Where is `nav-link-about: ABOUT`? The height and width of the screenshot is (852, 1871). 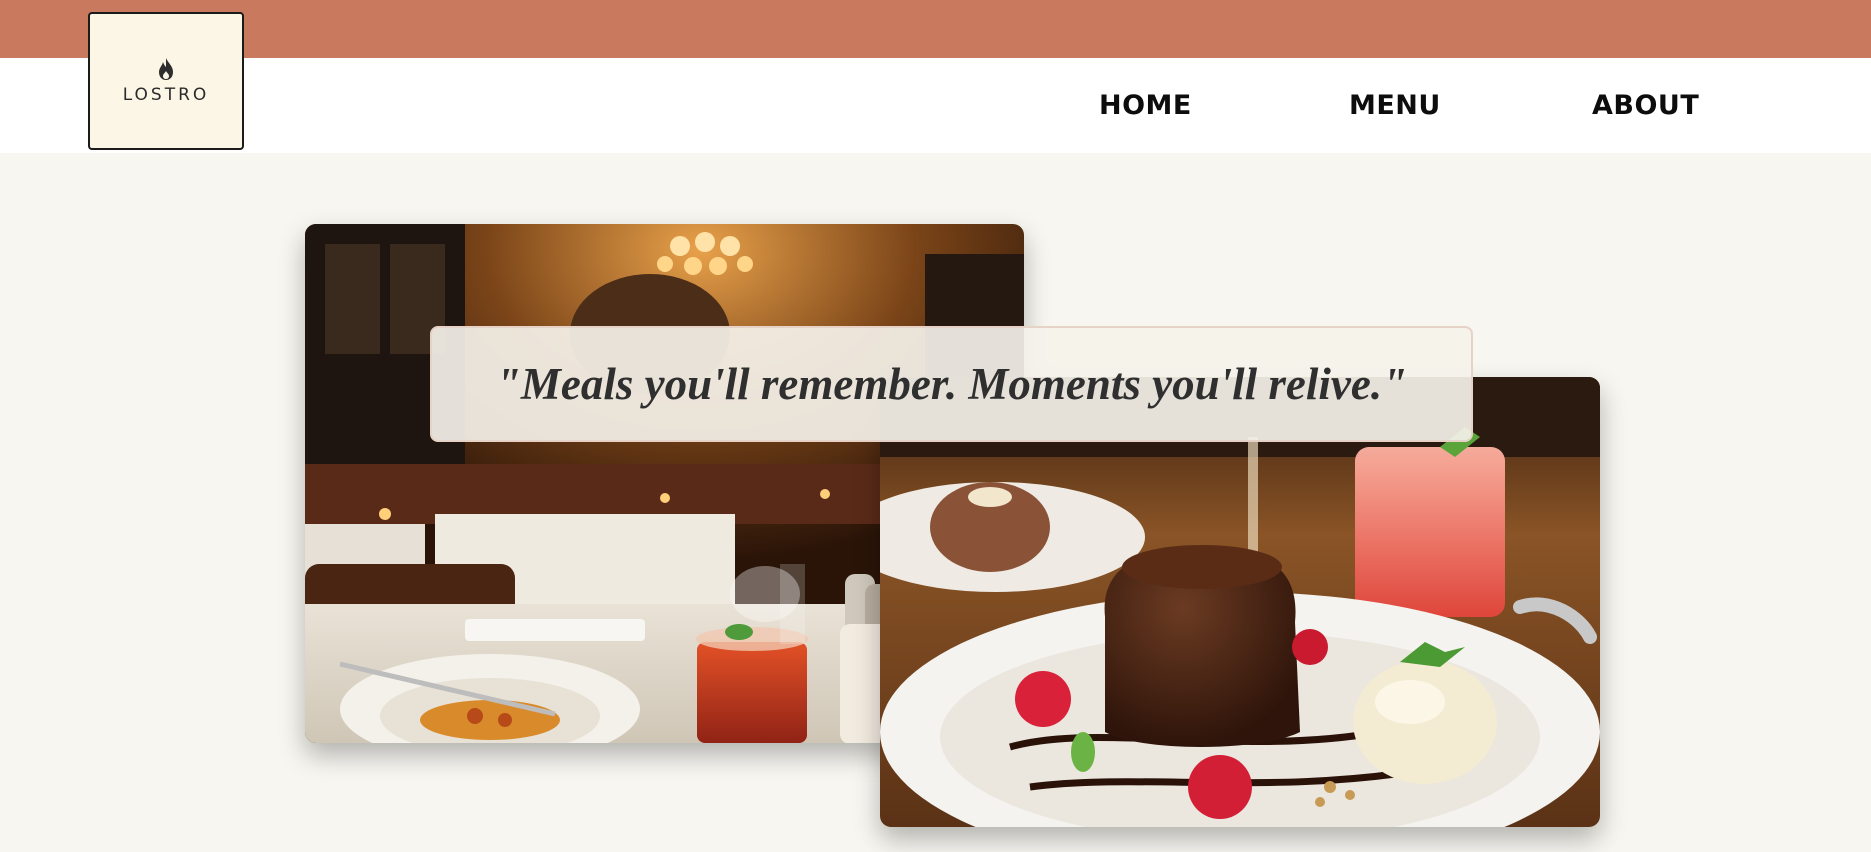
nav-link-about: ABOUT is located at coordinates (1645, 105).